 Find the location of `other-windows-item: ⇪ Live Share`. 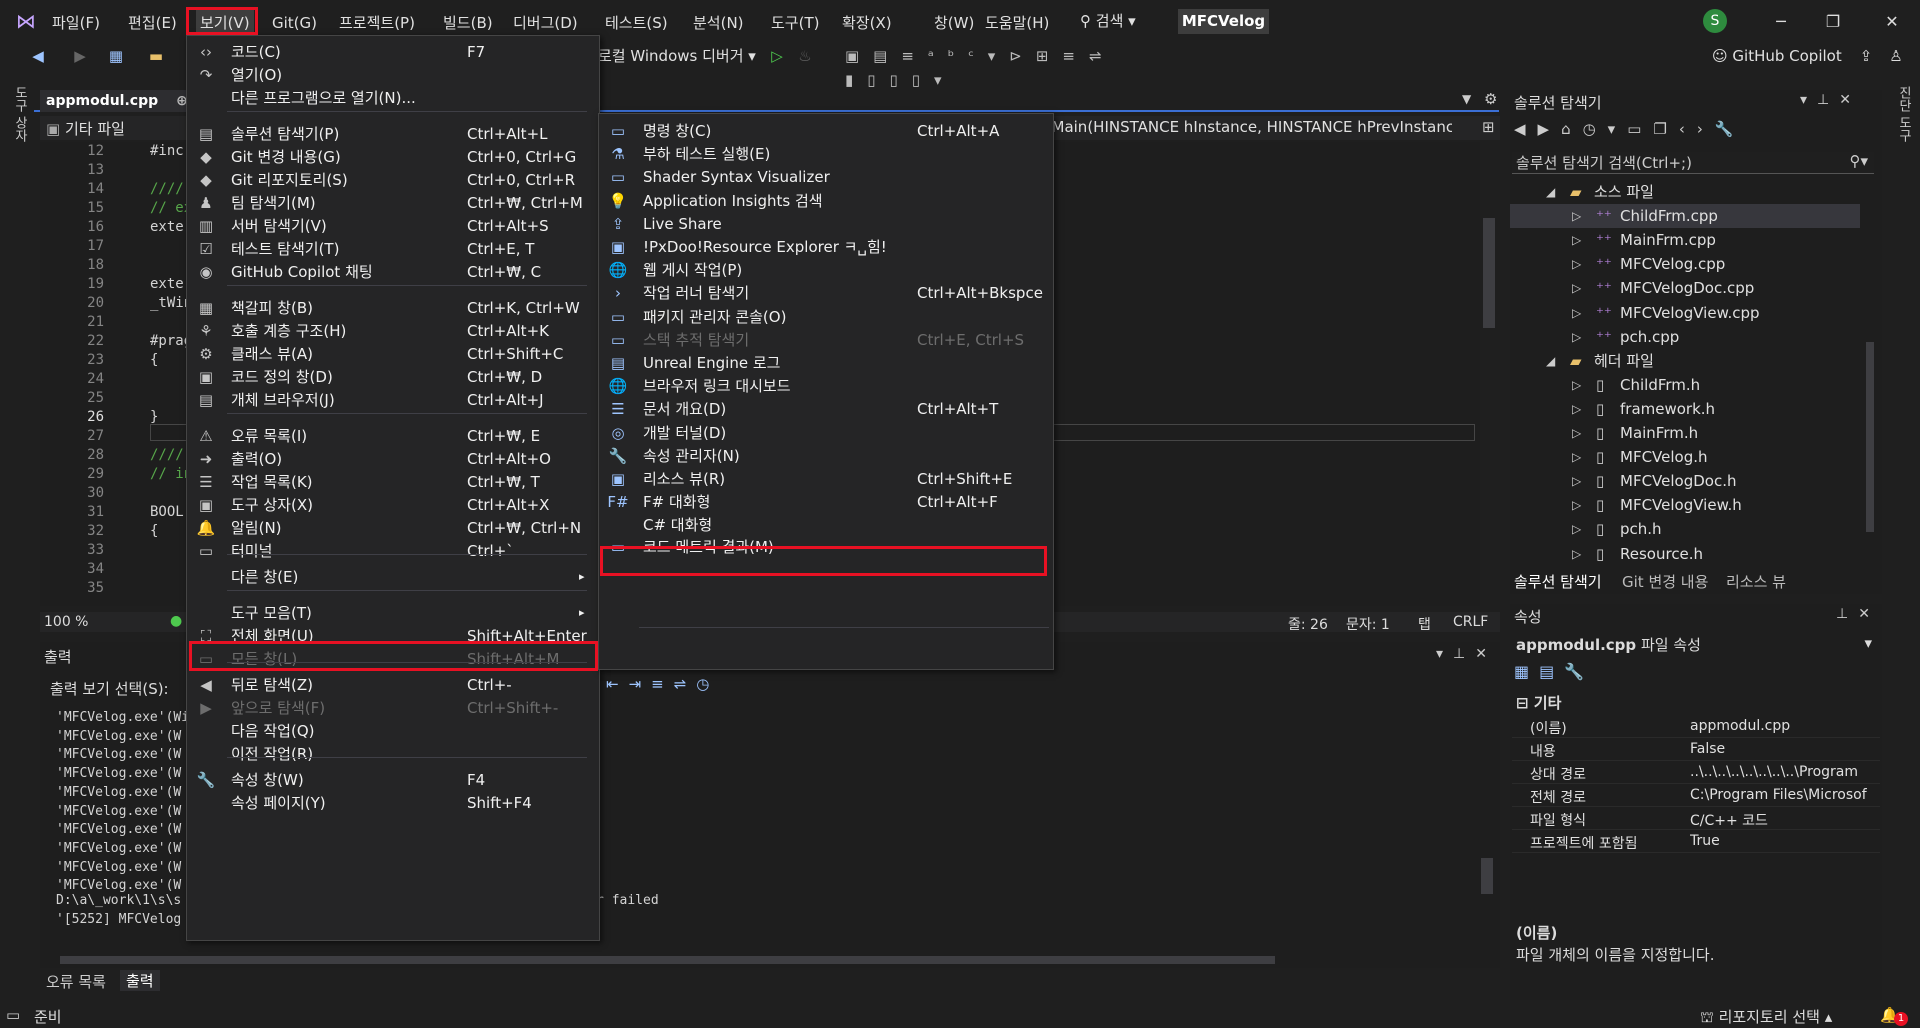

other-windows-item: ⇪ Live Share is located at coordinates (826, 224).